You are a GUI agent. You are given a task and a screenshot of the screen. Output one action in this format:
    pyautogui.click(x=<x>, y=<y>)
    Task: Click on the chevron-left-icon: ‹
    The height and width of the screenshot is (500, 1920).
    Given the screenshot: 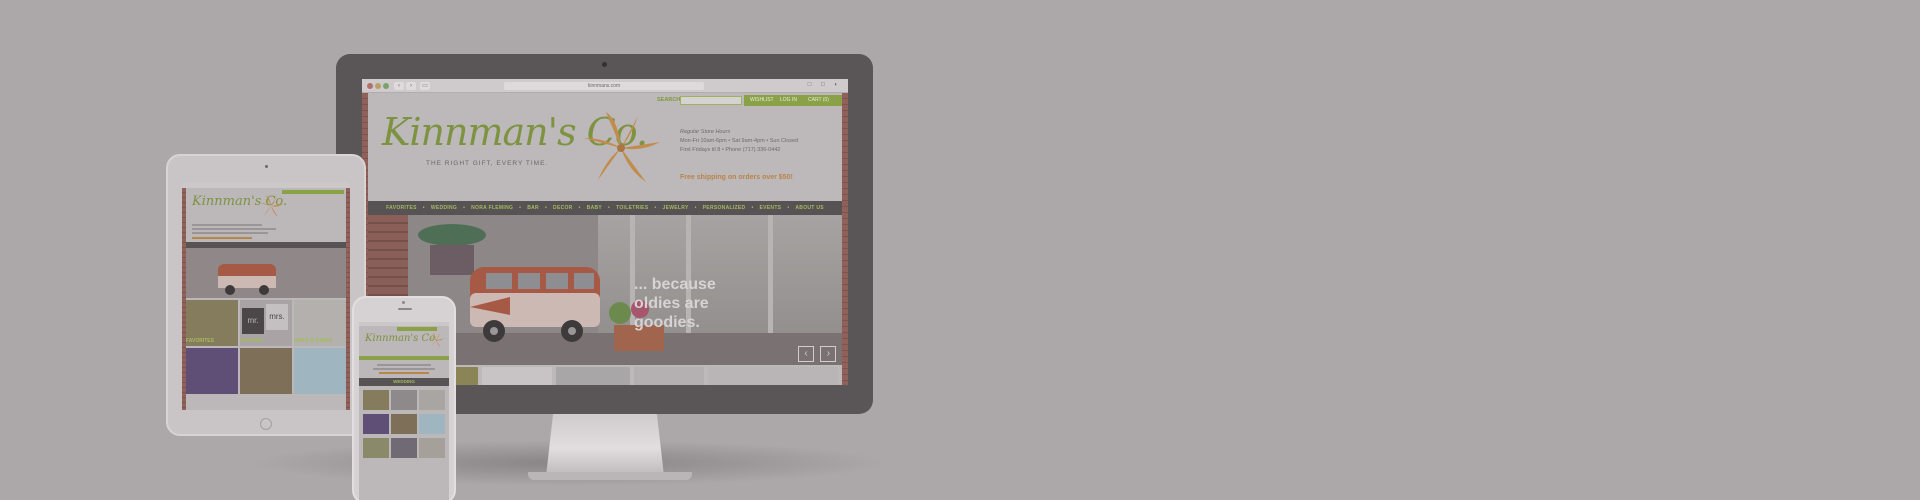 What is the action you would take?
    pyautogui.click(x=399, y=86)
    